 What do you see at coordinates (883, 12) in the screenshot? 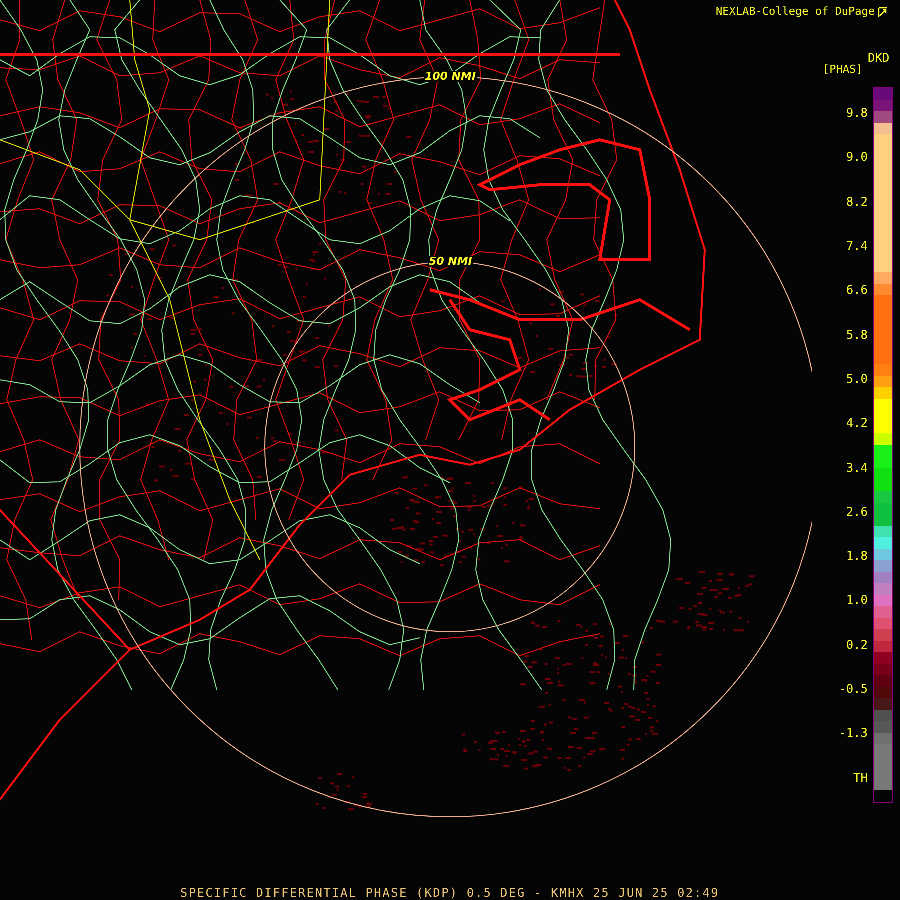
I see `logo-icon` at bounding box center [883, 12].